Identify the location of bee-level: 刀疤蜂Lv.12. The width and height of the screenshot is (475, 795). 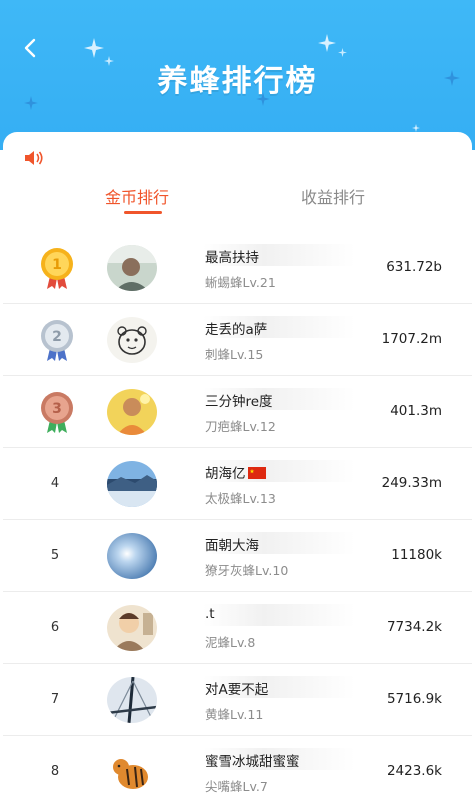
(240, 426).